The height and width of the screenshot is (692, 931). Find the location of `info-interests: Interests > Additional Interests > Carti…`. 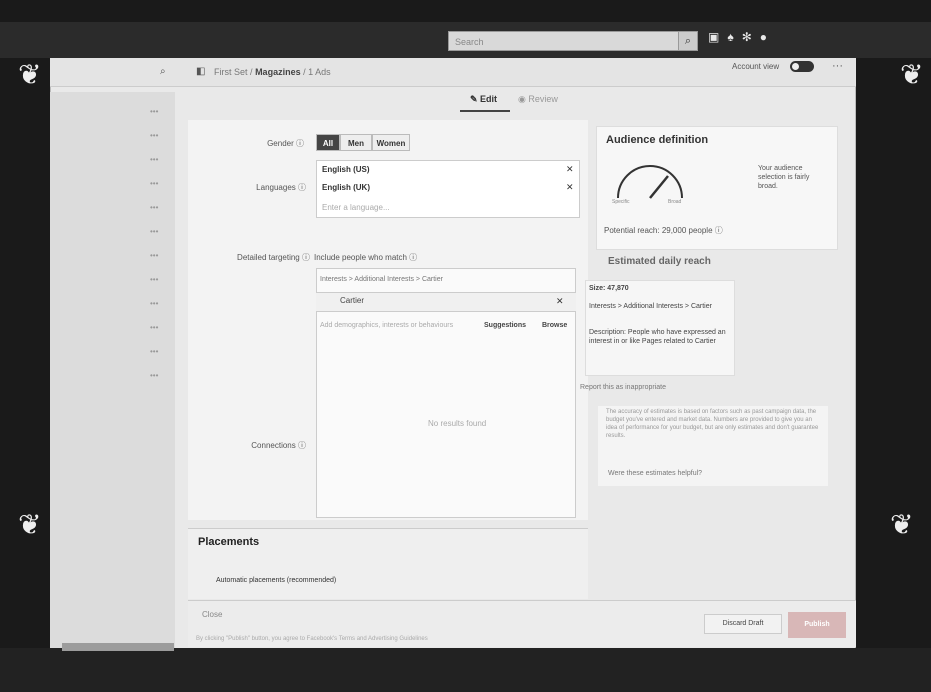

info-interests: Interests > Additional Interests > Carti… is located at coordinates (650, 306).